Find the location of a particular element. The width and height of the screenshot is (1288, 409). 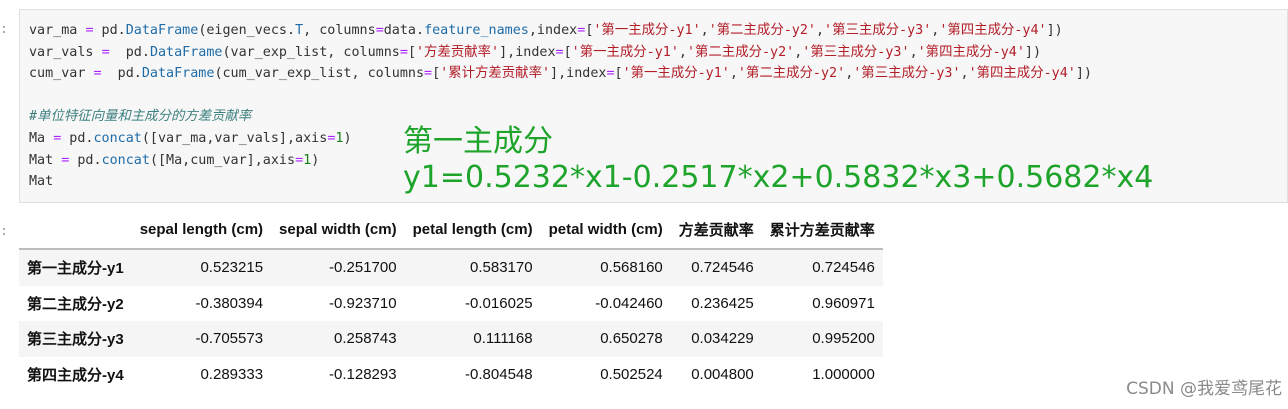

code-token: ([var_ma,var_vals],axis is located at coordinates (234, 138).